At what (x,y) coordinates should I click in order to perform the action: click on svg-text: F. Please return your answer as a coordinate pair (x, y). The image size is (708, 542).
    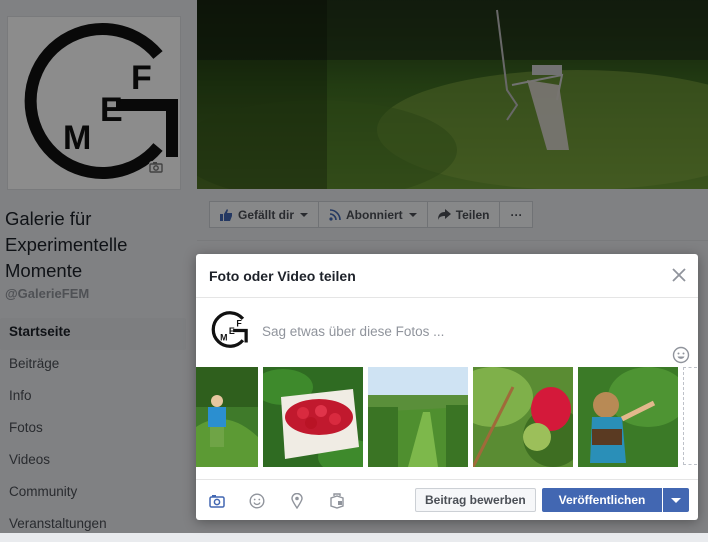
    Looking at the image, I should click on (239, 324).